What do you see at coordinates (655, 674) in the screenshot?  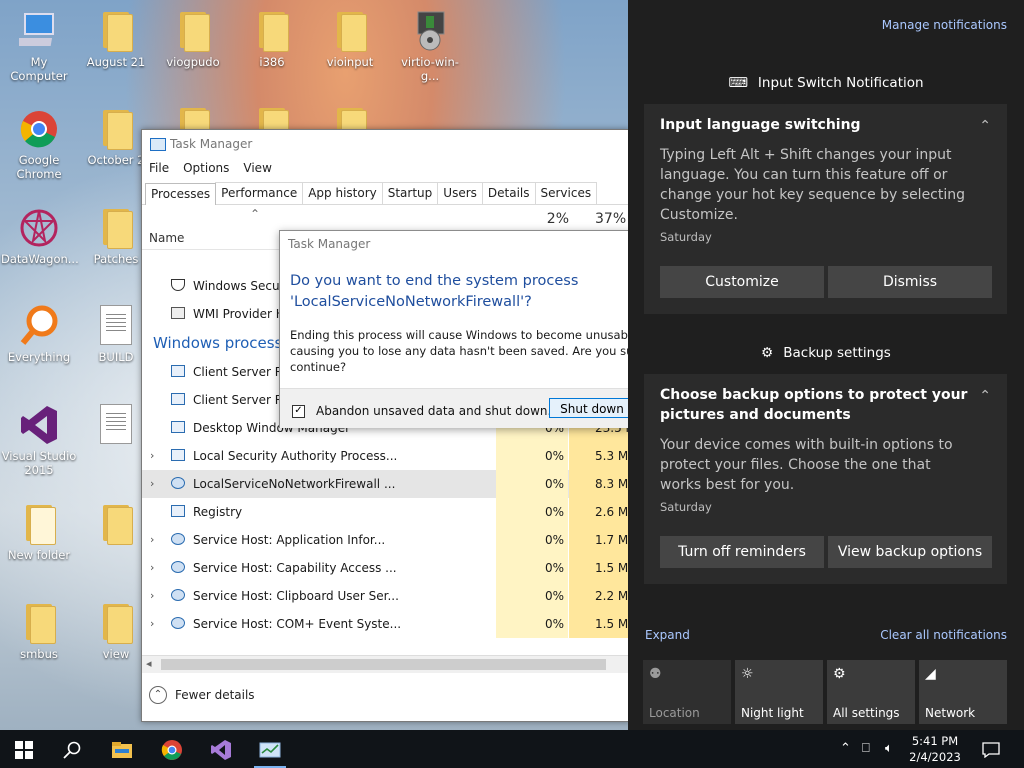 I see `location-icon: ⚉` at bounding box center [655, 674].